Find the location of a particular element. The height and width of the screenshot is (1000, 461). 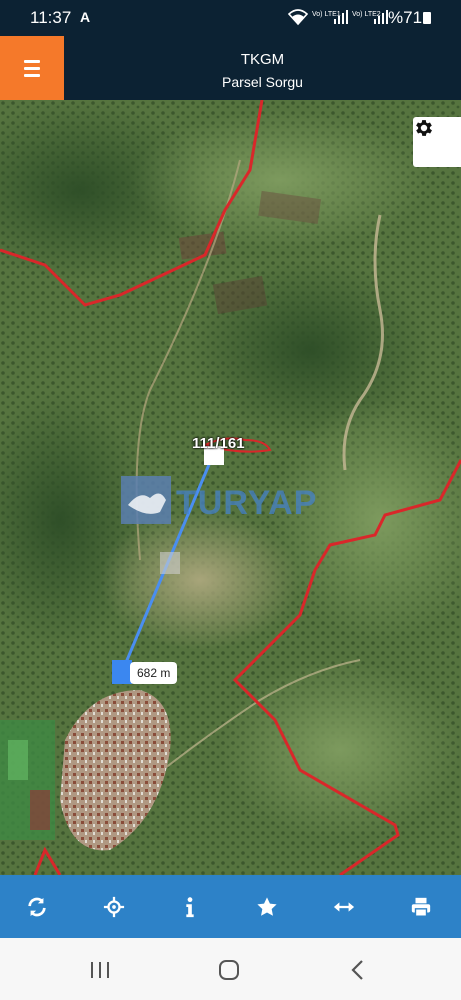

menu-button is located at coordinates (32, 68).